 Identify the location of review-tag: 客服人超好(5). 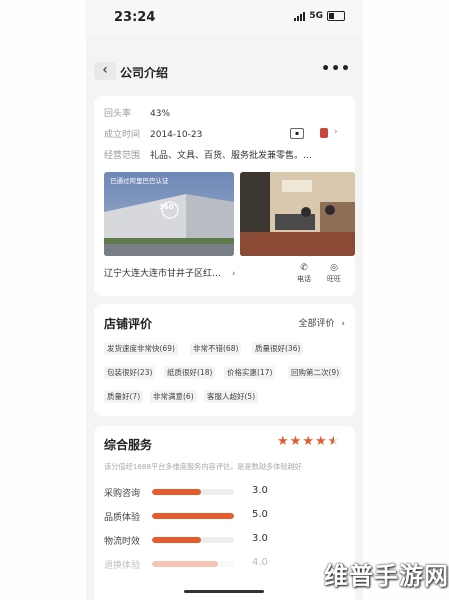
(231, 396).